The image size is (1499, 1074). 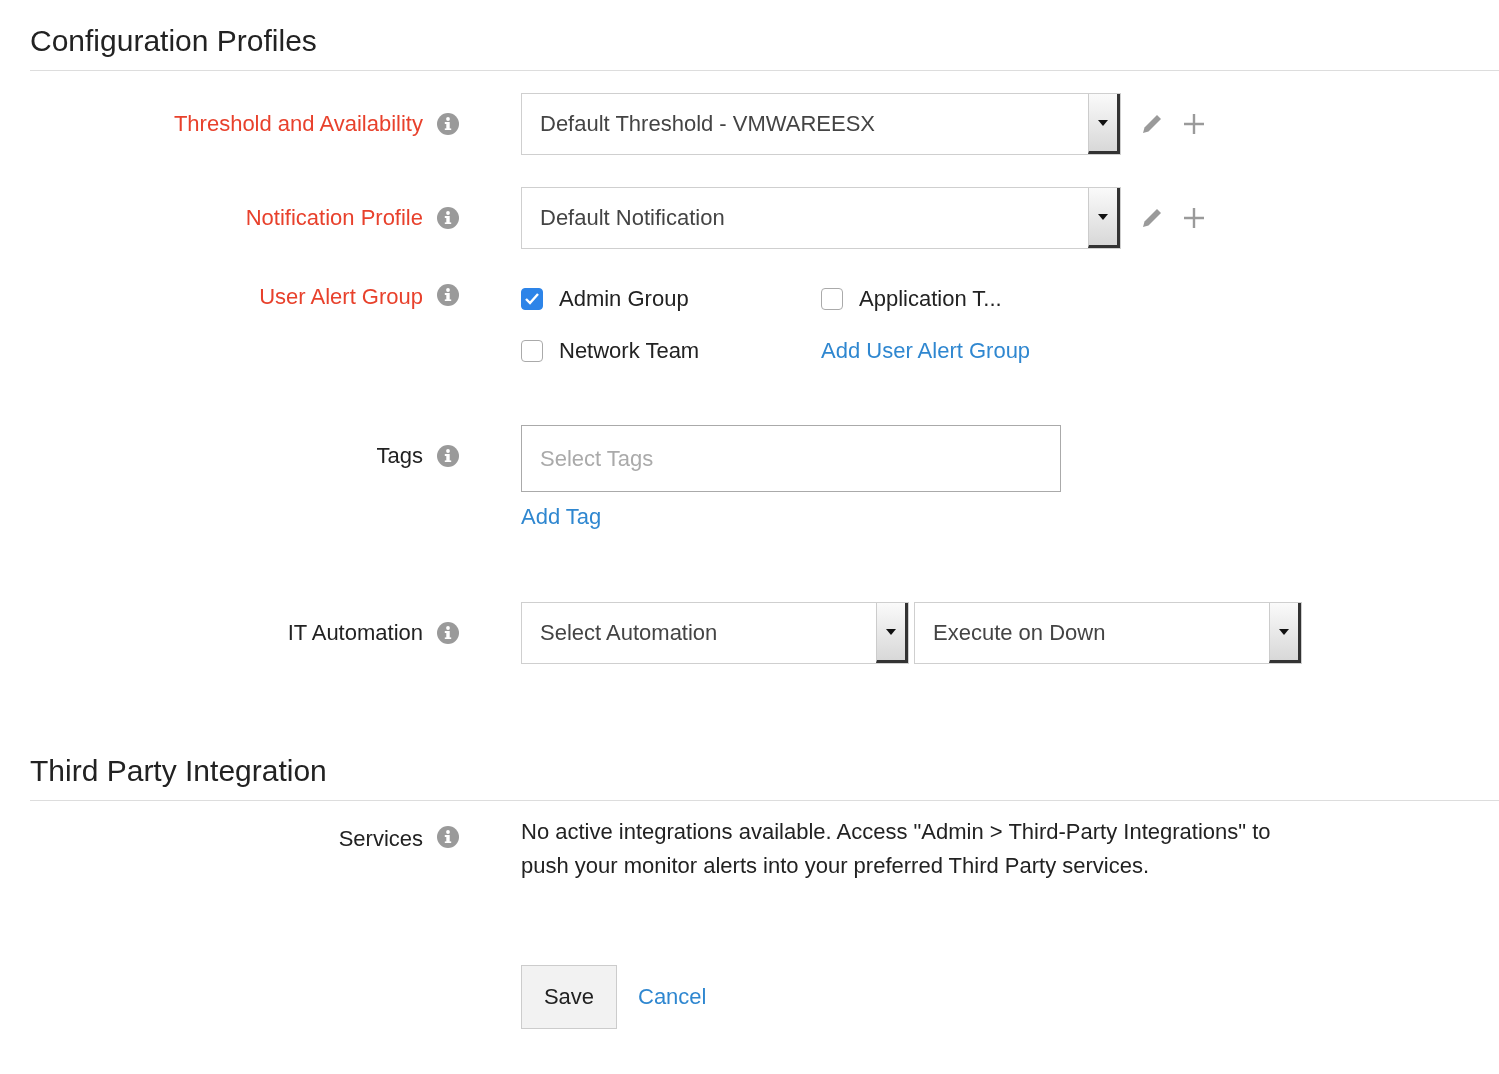 What do you see at coordinates (380, 839) in the screenshot?
I see `field-label: Services` at bounding box center [380, 839].